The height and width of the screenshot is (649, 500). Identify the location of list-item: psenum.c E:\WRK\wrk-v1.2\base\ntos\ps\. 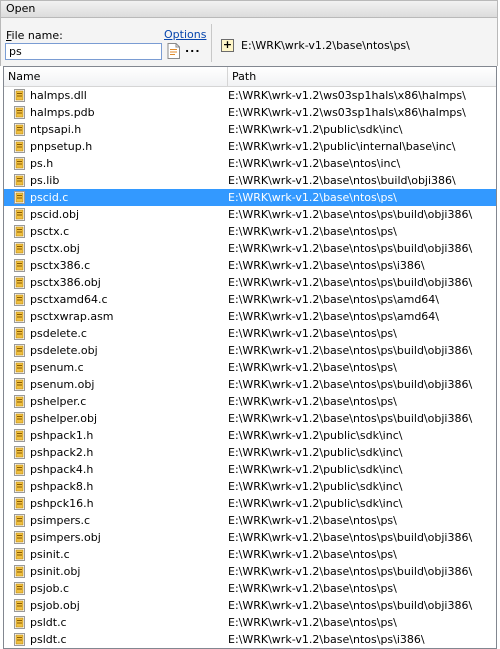
(250, 367).